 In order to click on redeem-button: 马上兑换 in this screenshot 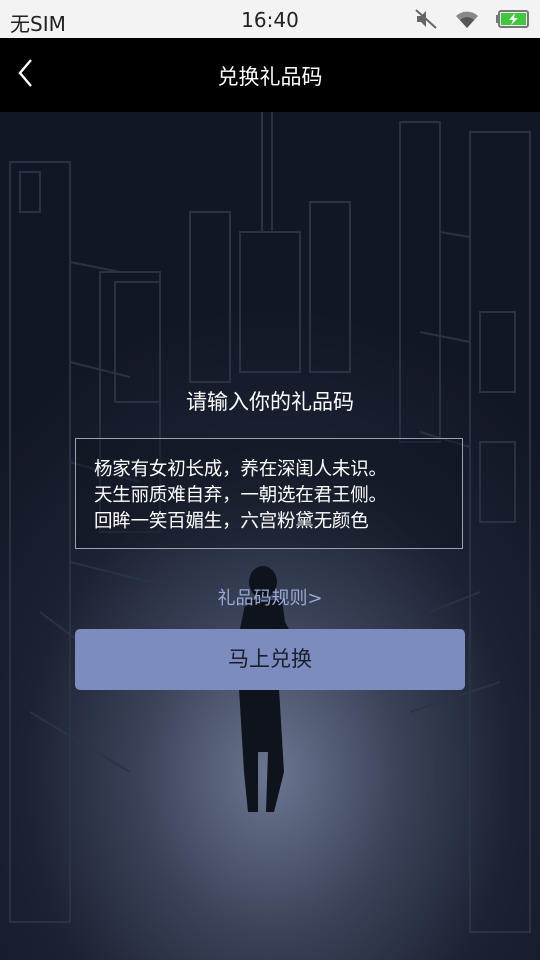, I will do `click(270, 659)`.